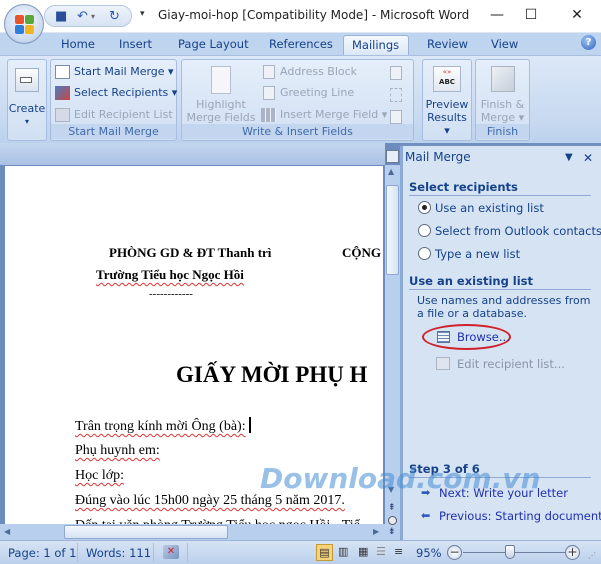 The width and height of the screenshot is (601, 564). I want to click on print-layout-view-icon: ▤, so click(324, 552).